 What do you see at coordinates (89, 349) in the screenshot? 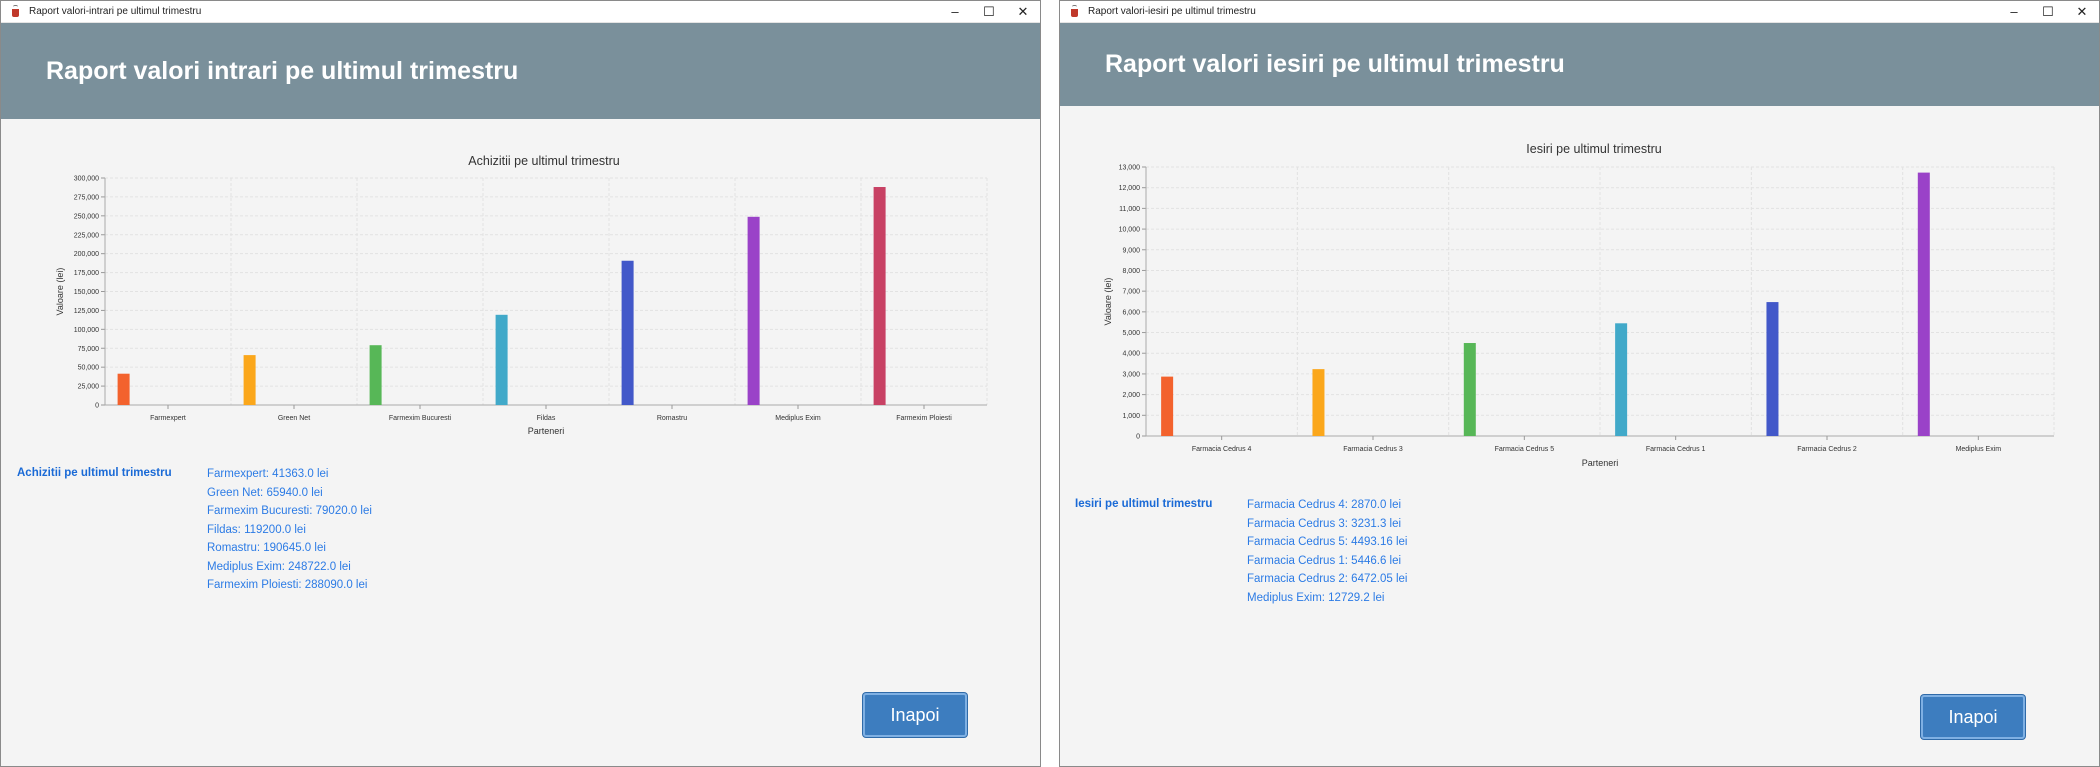
I see `y-tick-label: 75,000` at bounding box center [89, 349].